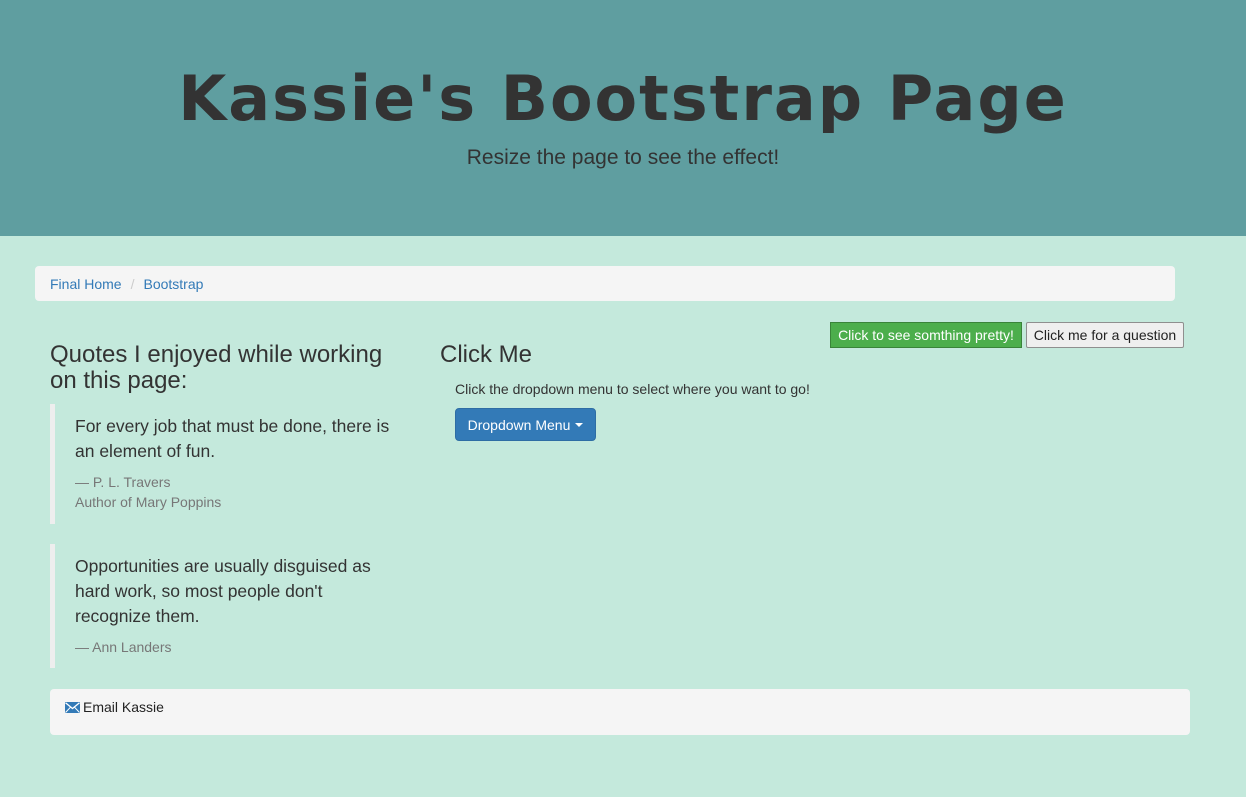  Describe the element at coordinates (579, 424) in the screenshot. I see `caret-down-icon` at that location.